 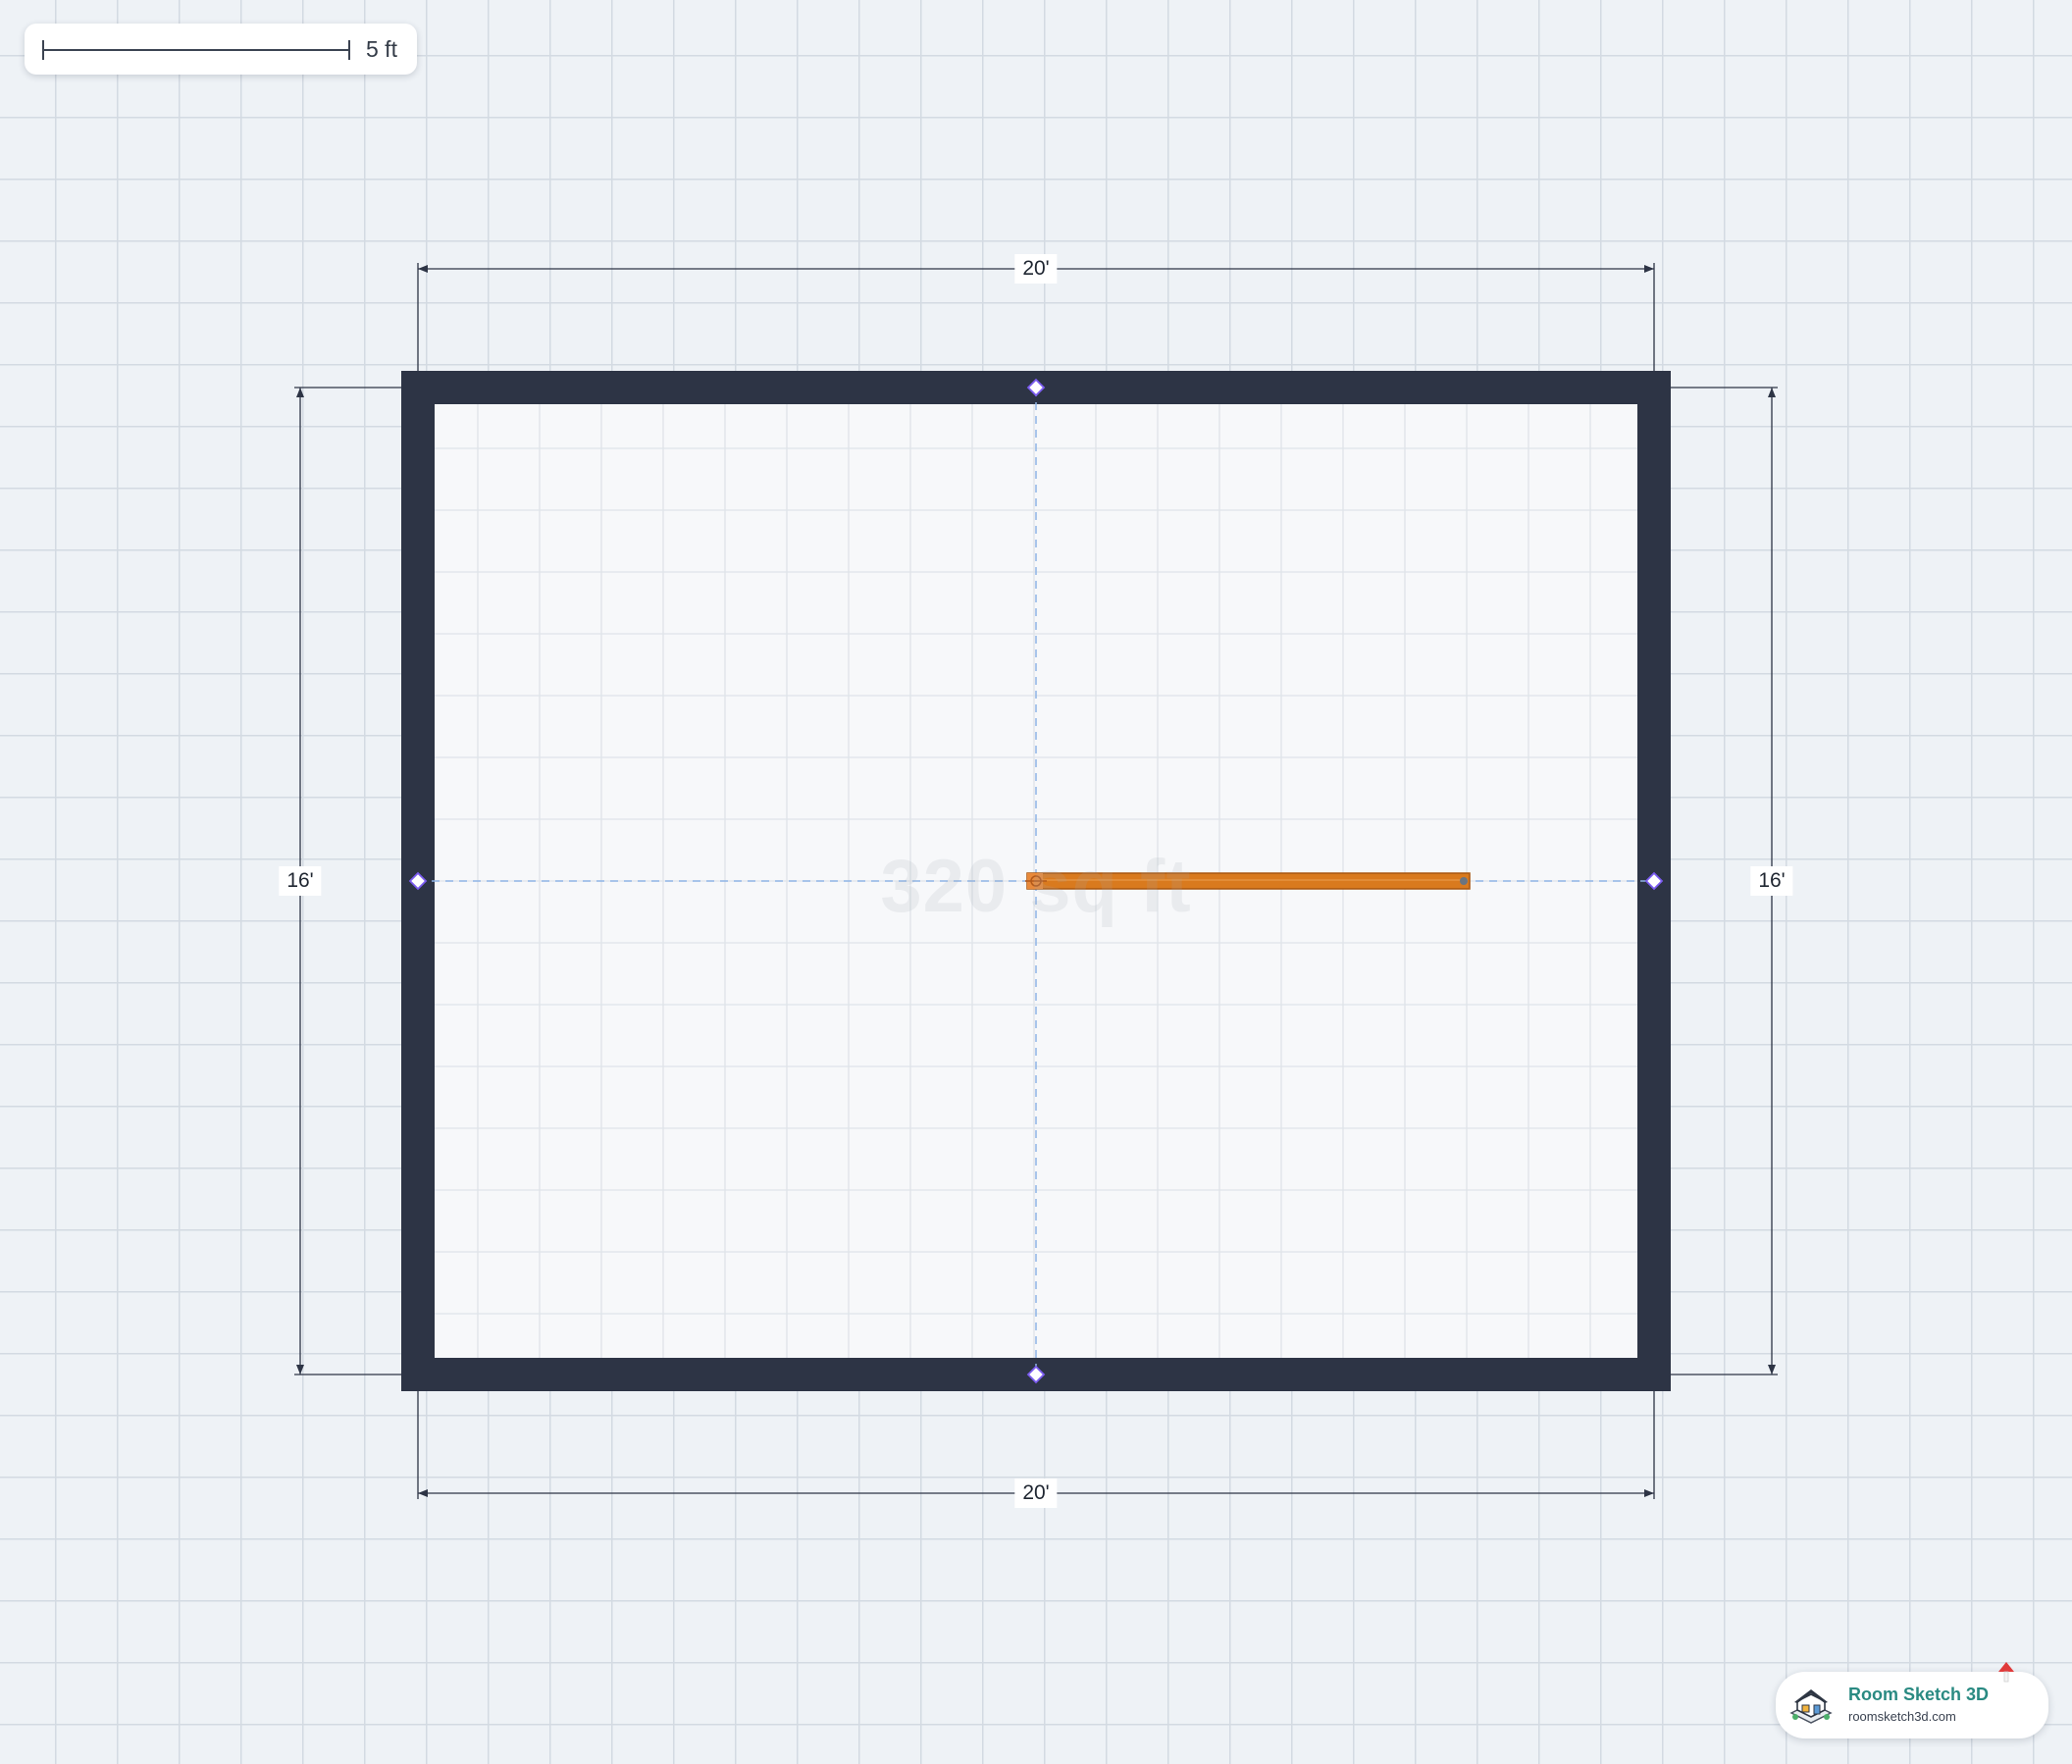 I want to click on right-dimension-arrow-top, so click(x=1772, y=392).